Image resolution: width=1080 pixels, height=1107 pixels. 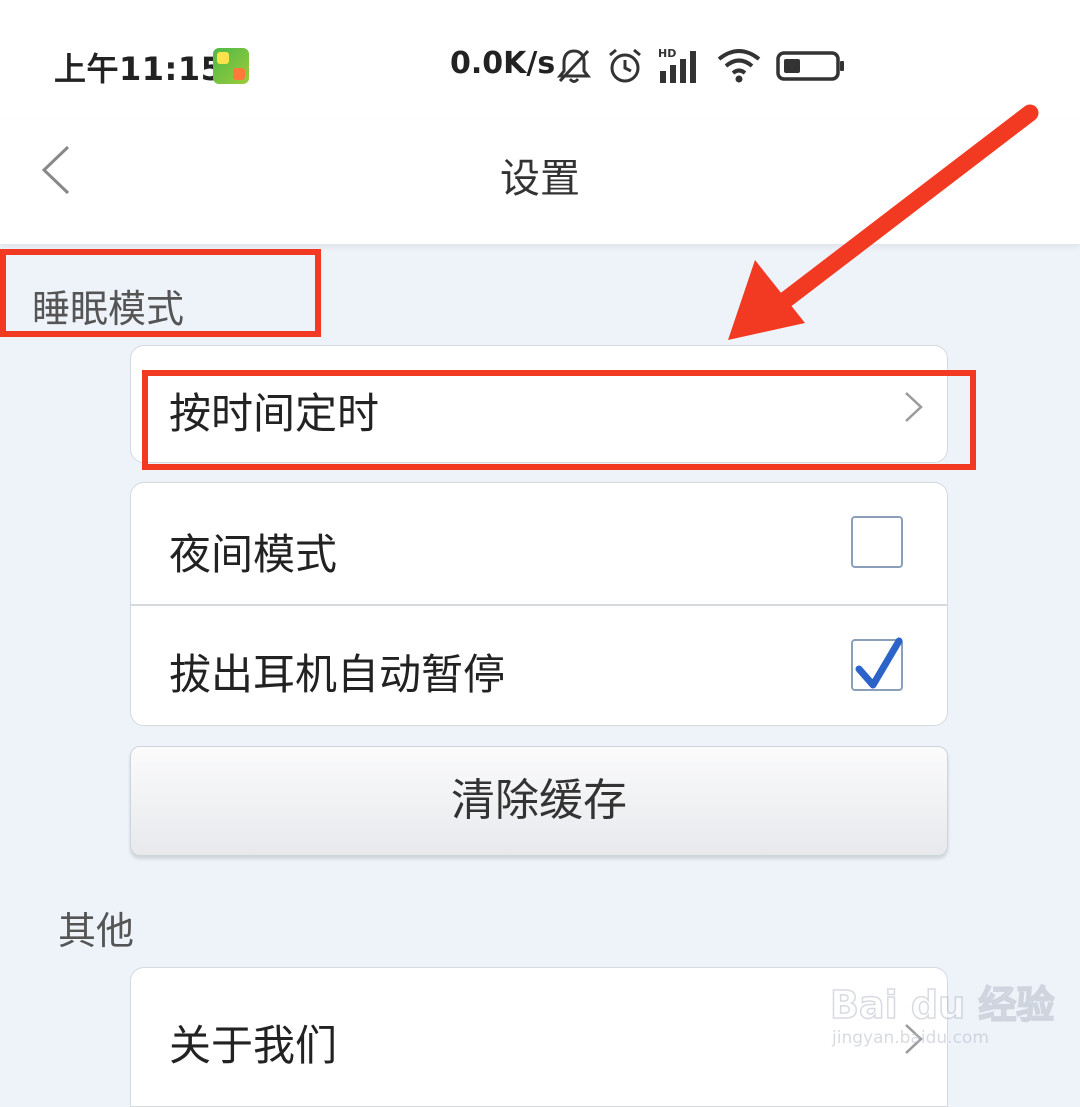 I want to click on baidu-jingyan-watermark: Bai du 经验 jingyan.baidu.com, so click(x=942, y=1012).